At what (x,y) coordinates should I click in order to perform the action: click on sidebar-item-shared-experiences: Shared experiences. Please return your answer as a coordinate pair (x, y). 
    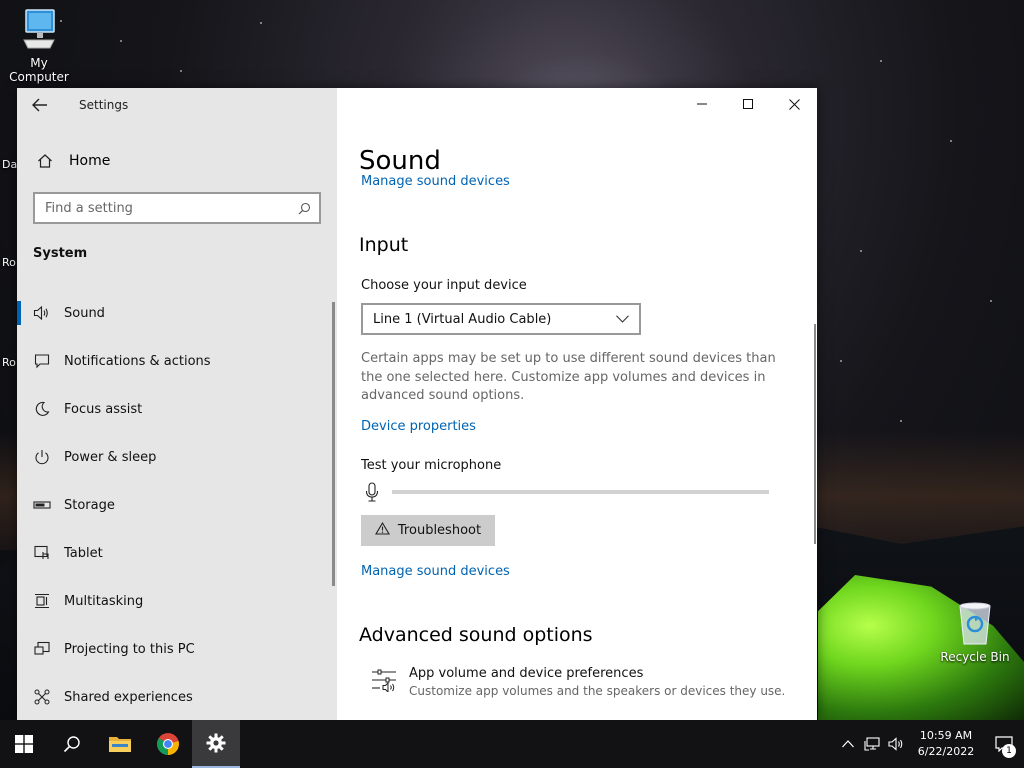
    Looking at the image, I should click on (175, 696).